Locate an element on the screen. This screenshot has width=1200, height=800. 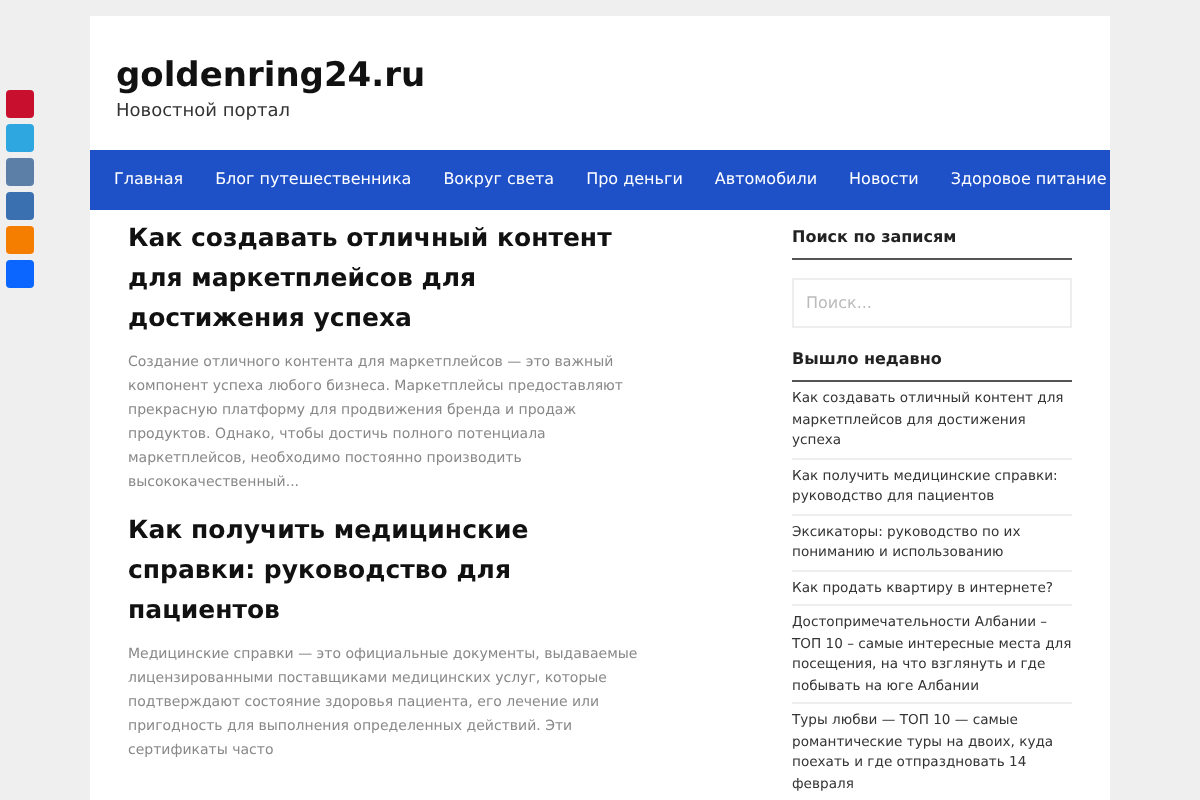
post-title: Как создавать отличный контент для маркетплейсов для достижения успеха is located at coordinates (385, 278).